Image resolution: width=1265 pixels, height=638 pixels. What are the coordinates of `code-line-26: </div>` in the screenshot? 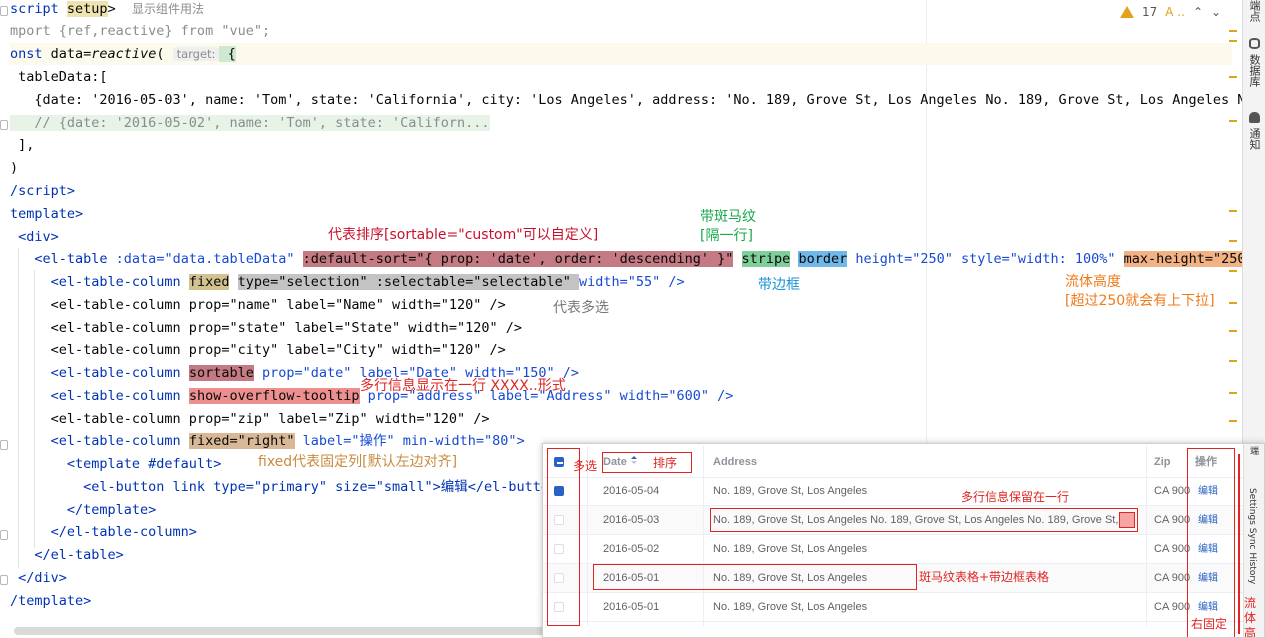 It's located at (38, 578).